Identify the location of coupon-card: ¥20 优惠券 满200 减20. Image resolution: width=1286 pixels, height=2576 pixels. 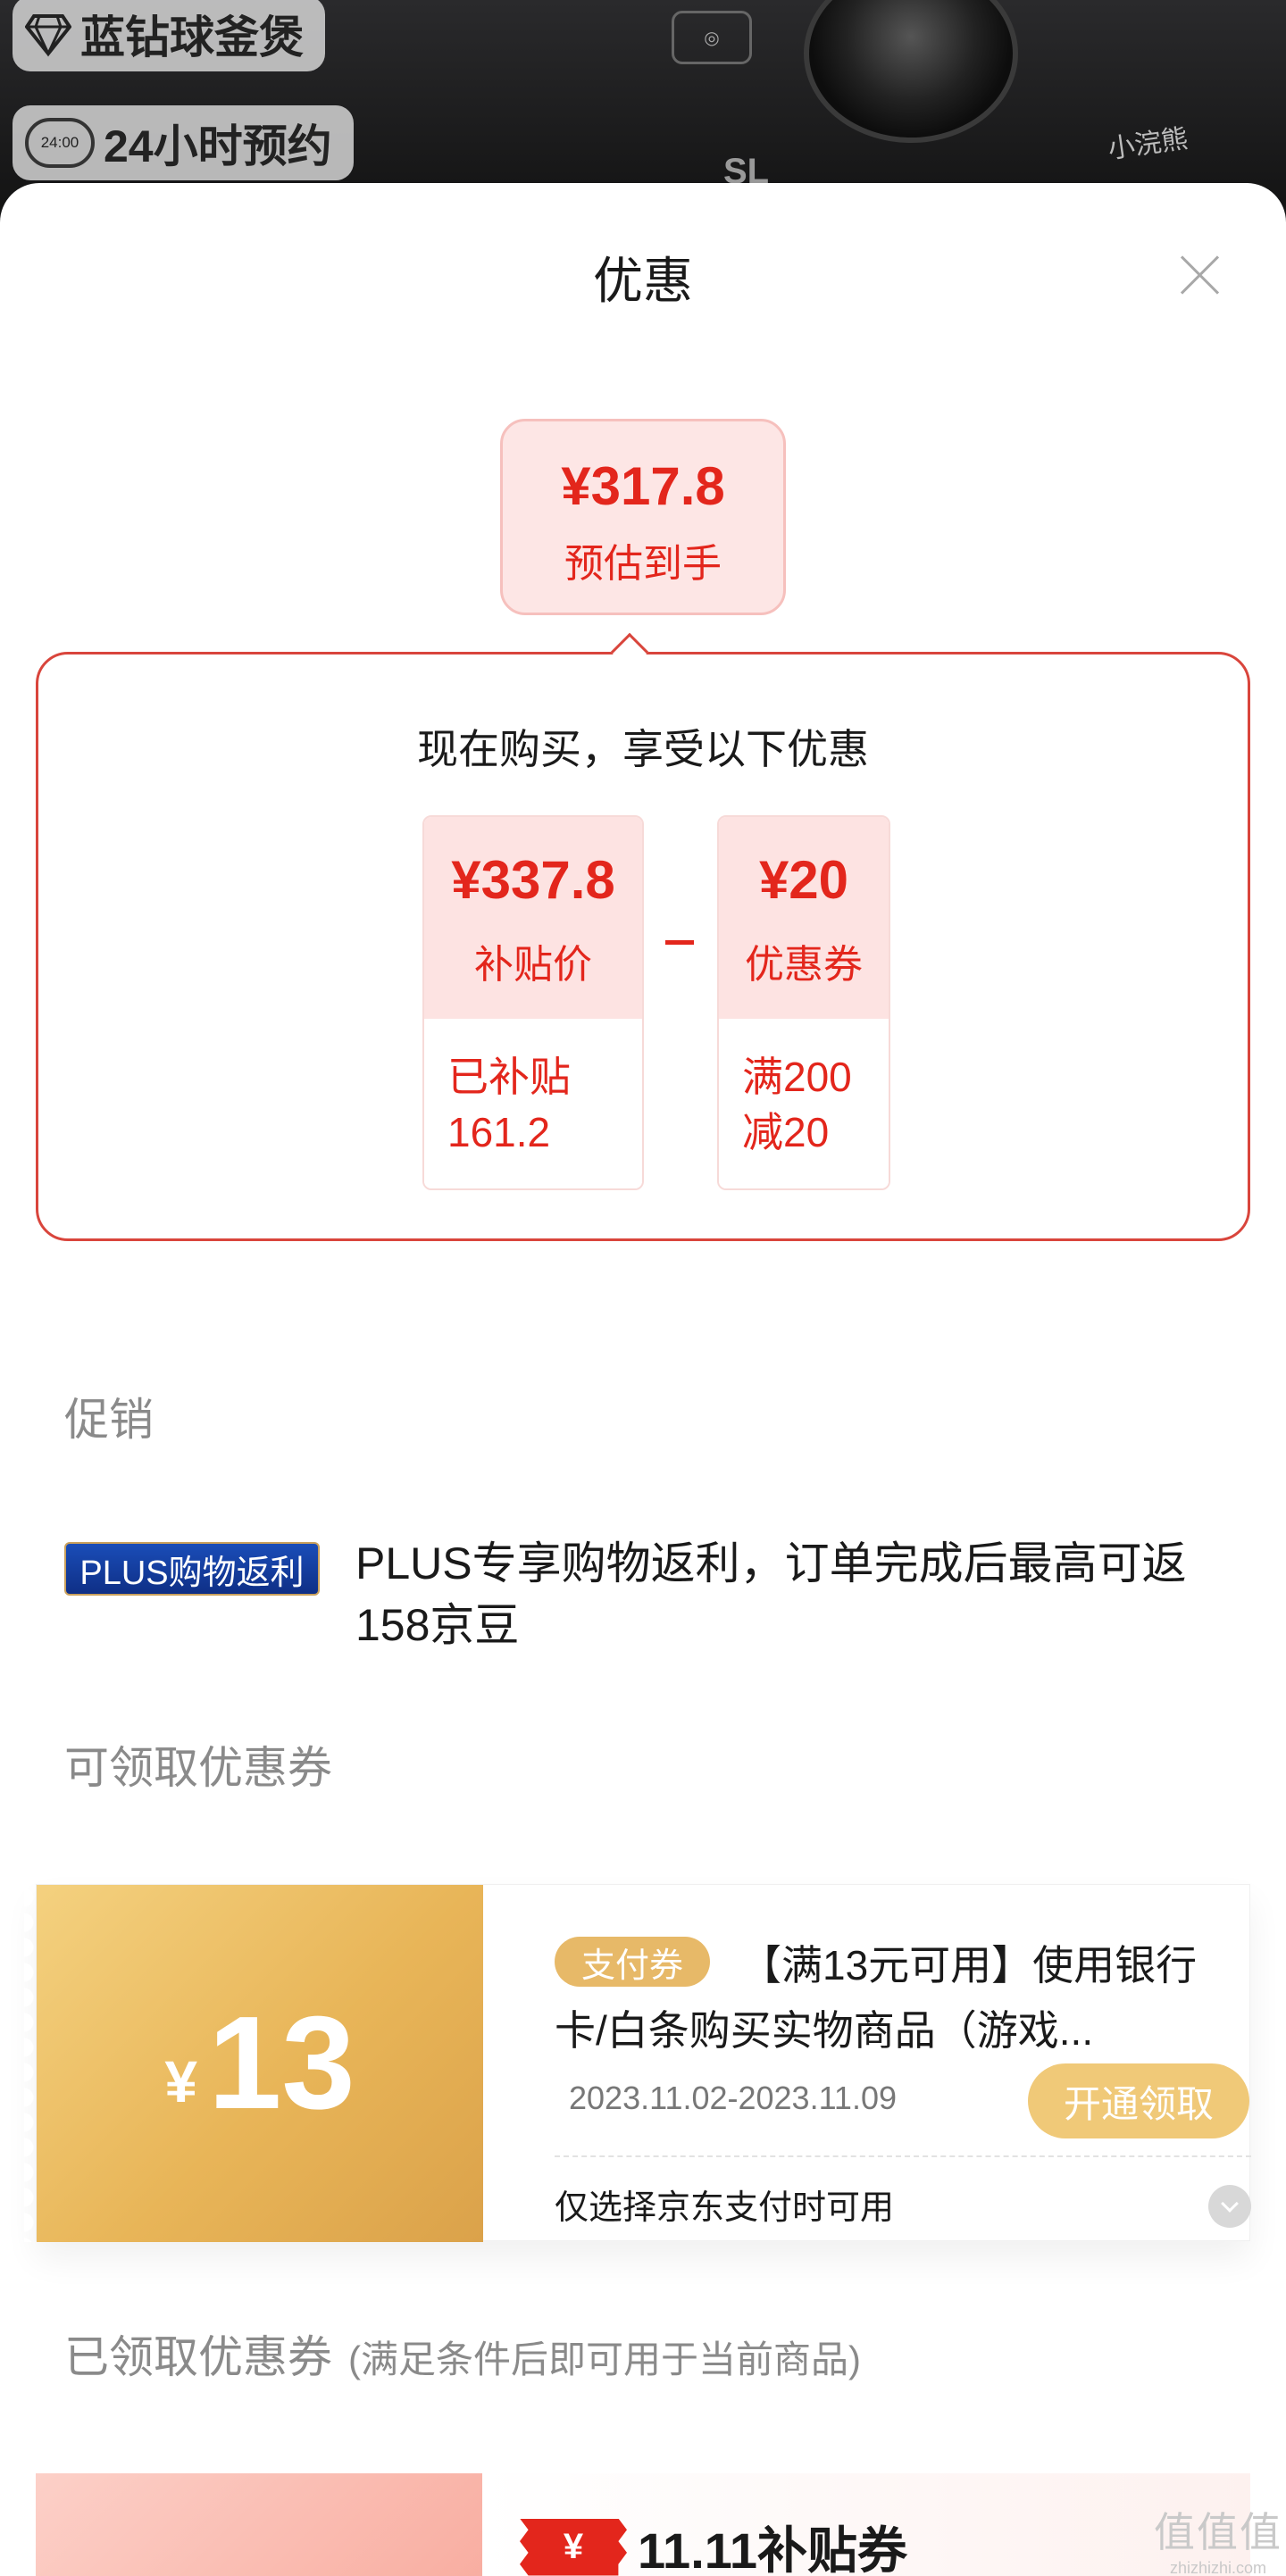
(804, 1002).